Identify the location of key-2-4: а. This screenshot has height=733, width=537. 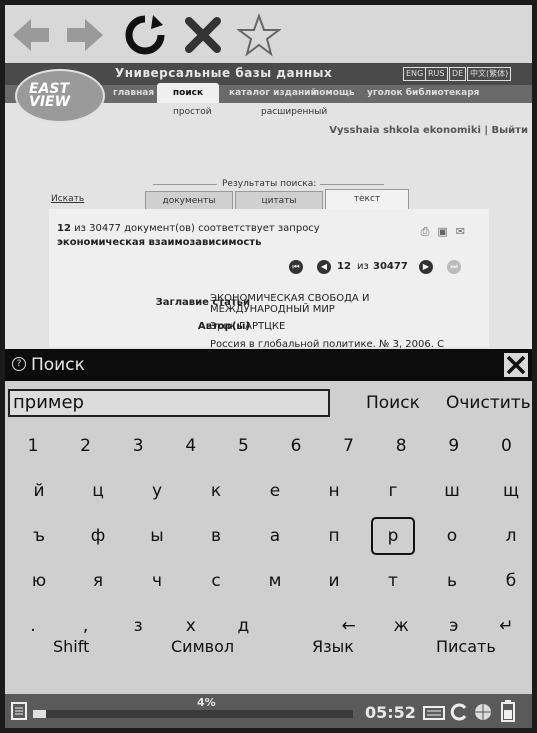
(275, 536).